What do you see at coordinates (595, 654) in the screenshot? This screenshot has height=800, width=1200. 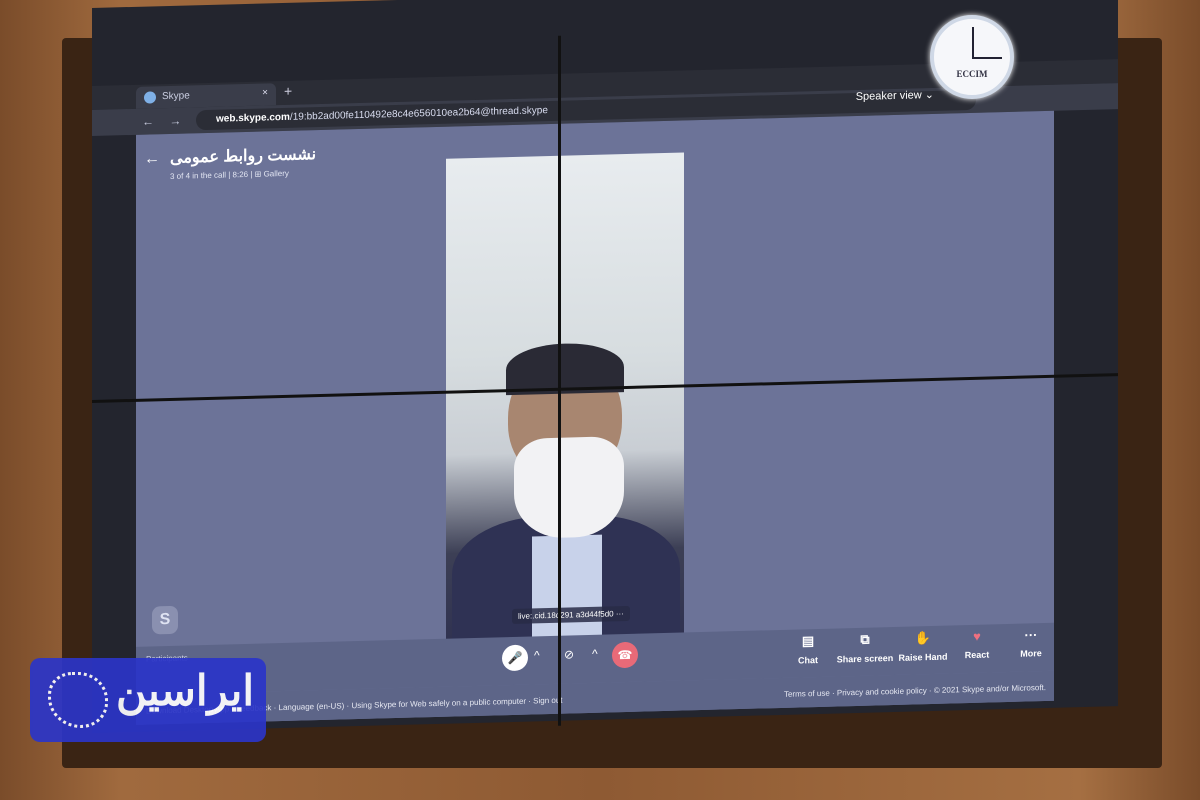 I see `video-options-chevron: ^` at bounding box center [595, 654].